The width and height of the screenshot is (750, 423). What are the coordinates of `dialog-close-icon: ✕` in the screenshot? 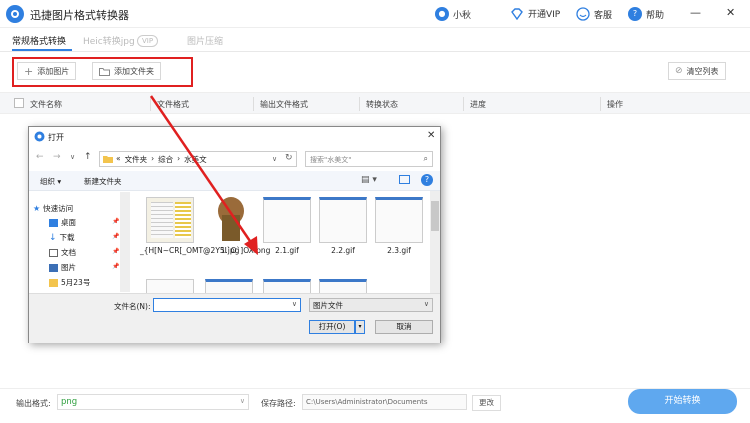 It's located at (431, 135).